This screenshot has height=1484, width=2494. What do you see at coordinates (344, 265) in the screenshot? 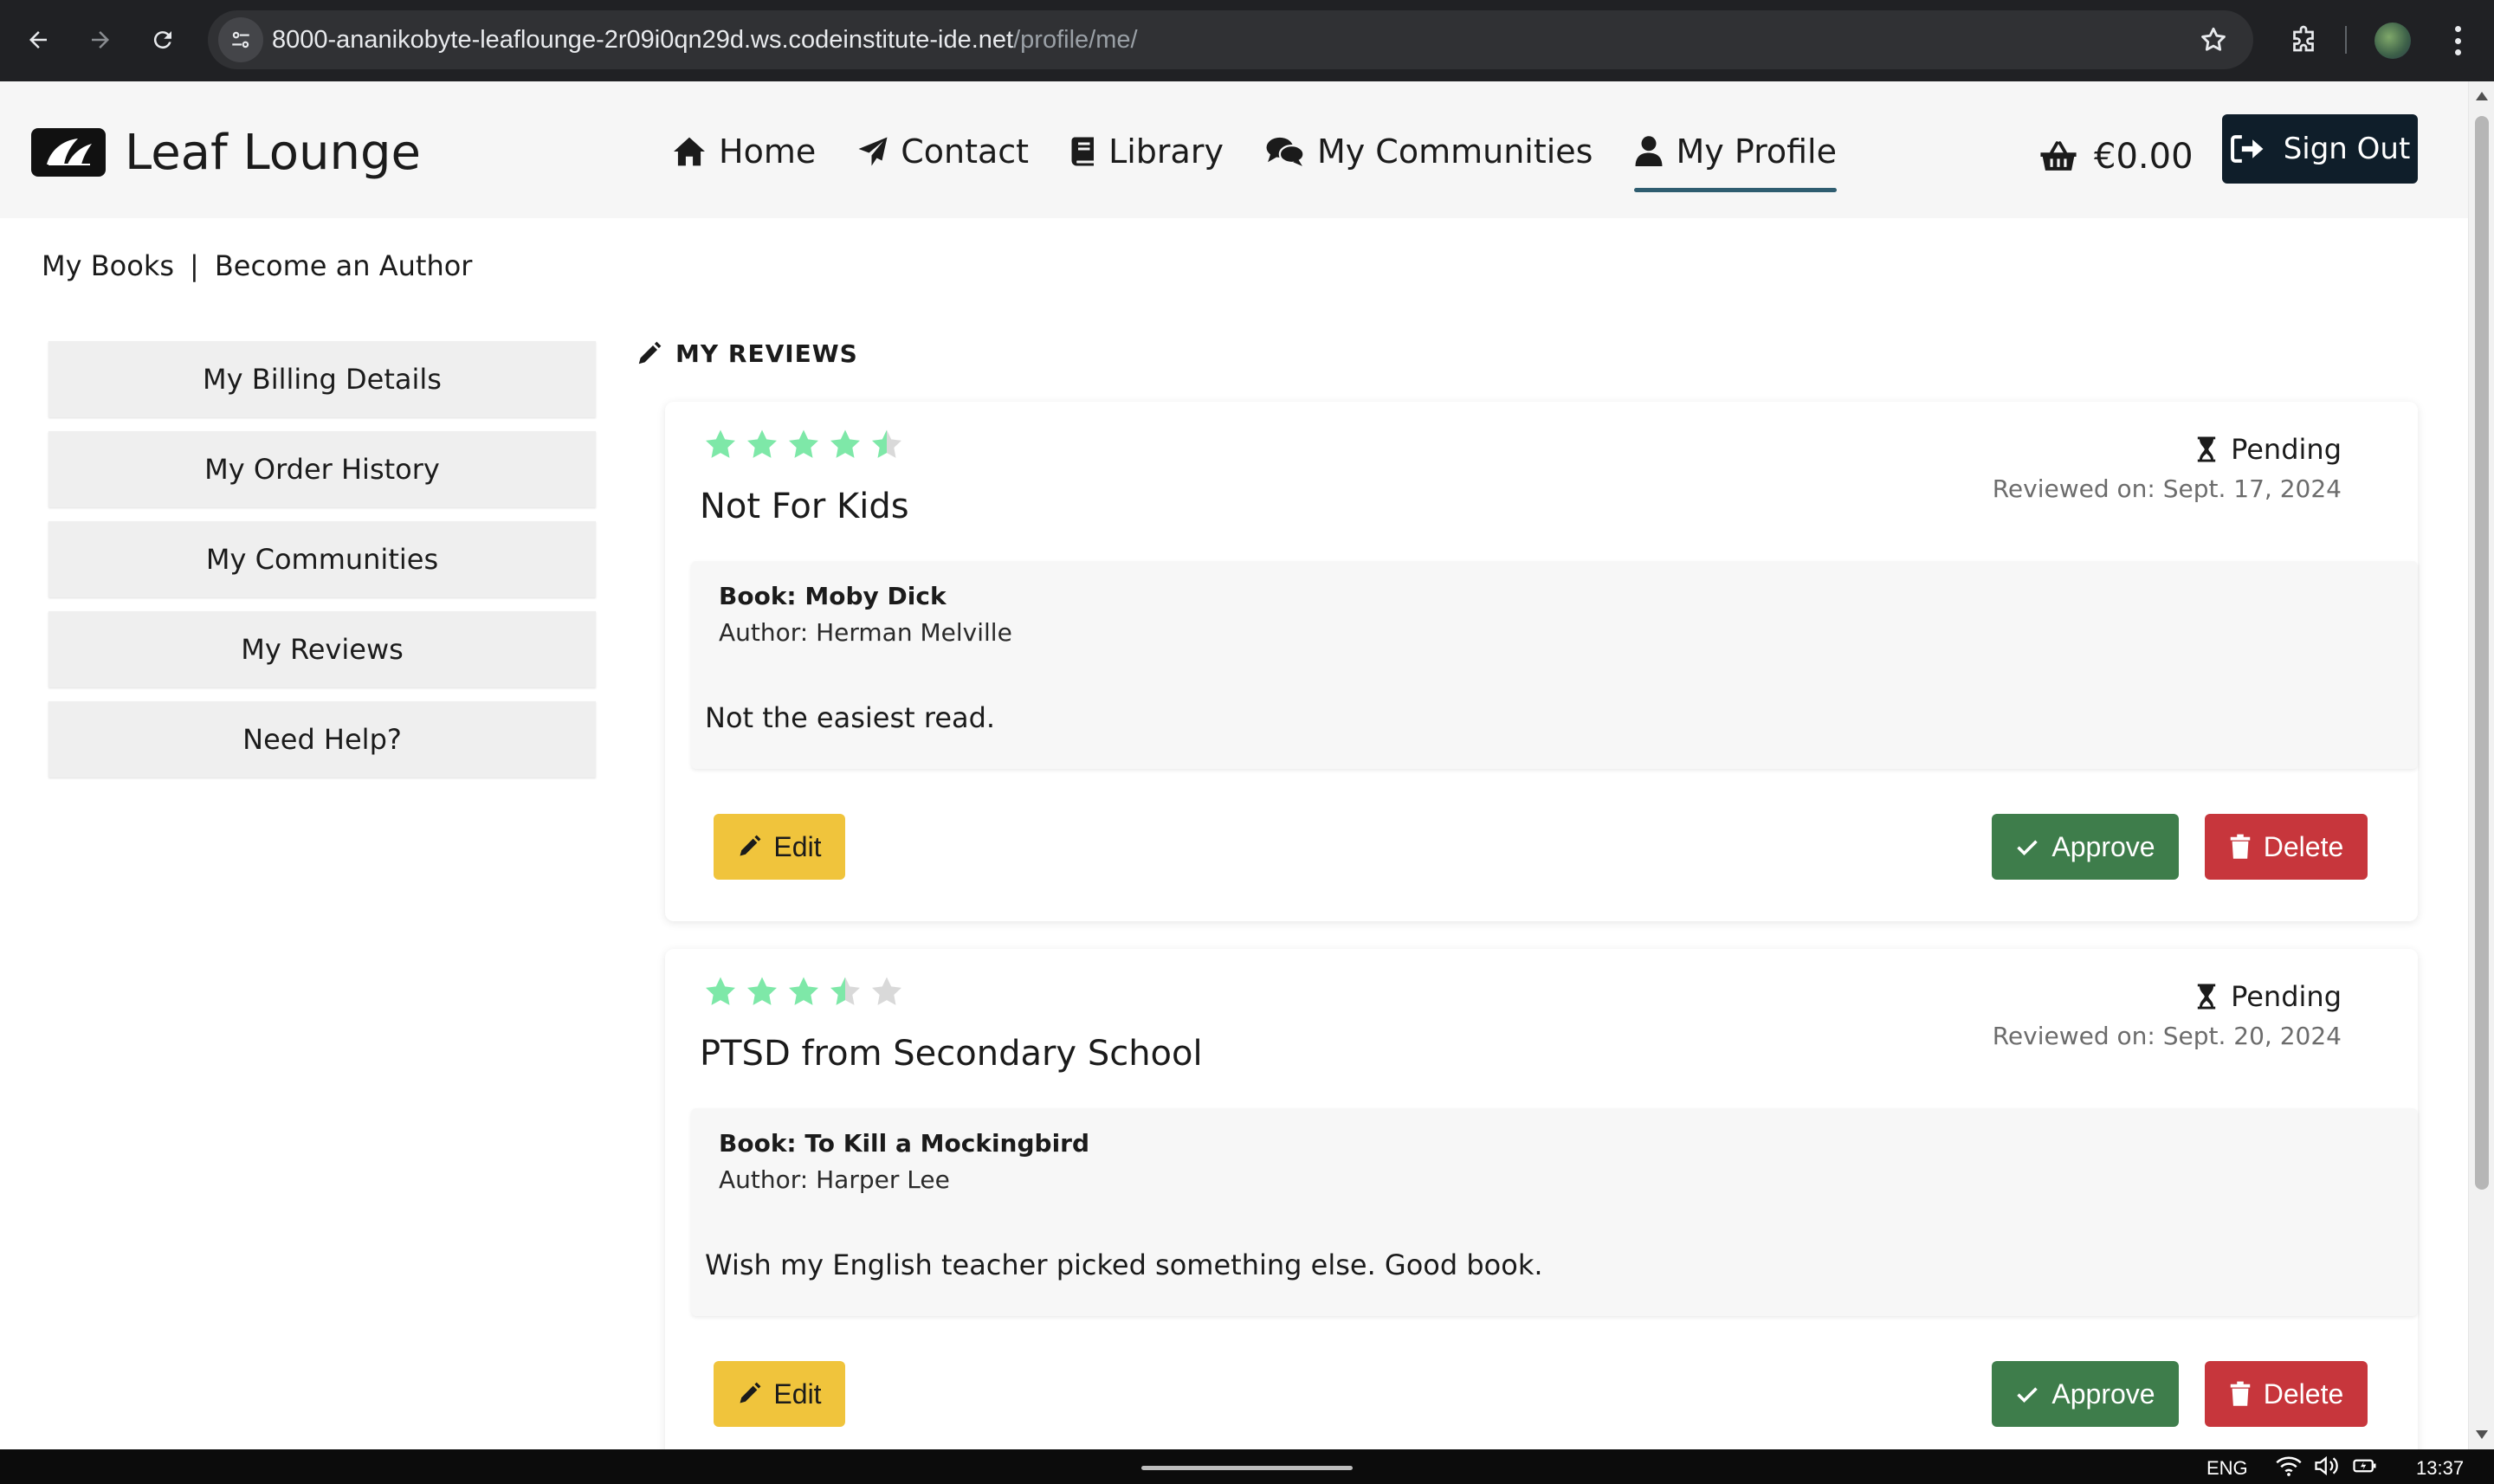
I see `become-author-link: Become an Author` at bounding box center [344, 265].